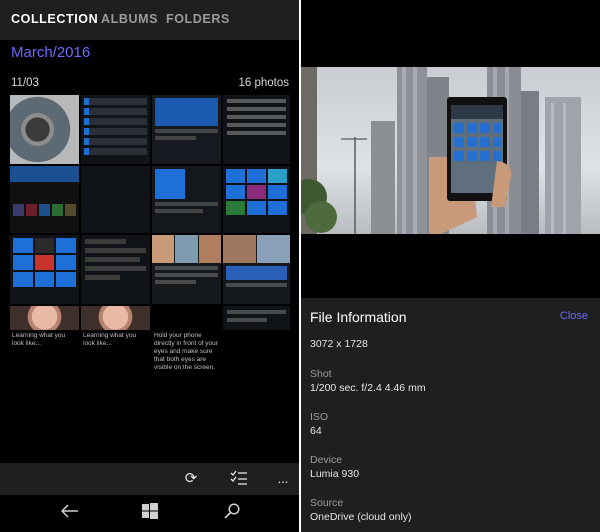 Image resolution: width=600 pixels, height=532 pixels. I want to click on system-nav-bar, so click(149, 513).